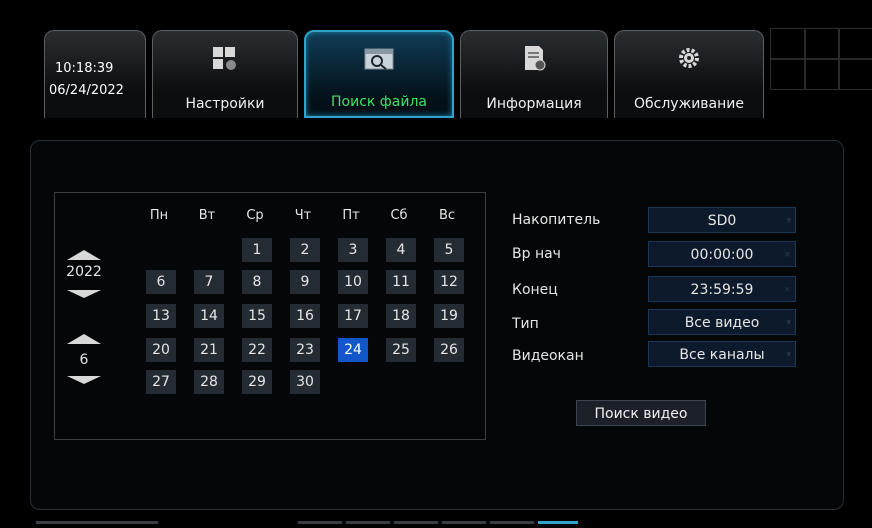 This screenshot has height=528, width=872. What do you see at coordinates (401, 316) in the screenshot?
I see `calendar-day: 18` at bounding box center [401, 316].